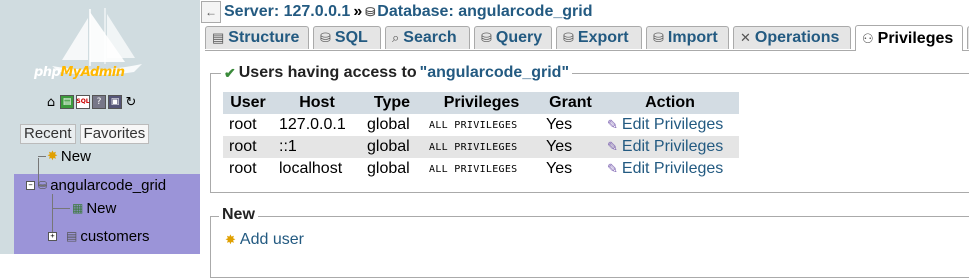 Image resolution: width=969 pixels, height=278 pixels. Describe the element at coordinates (108, 185) in the screenshot. I see `tree-database-label: angularcode_grid` at that location.